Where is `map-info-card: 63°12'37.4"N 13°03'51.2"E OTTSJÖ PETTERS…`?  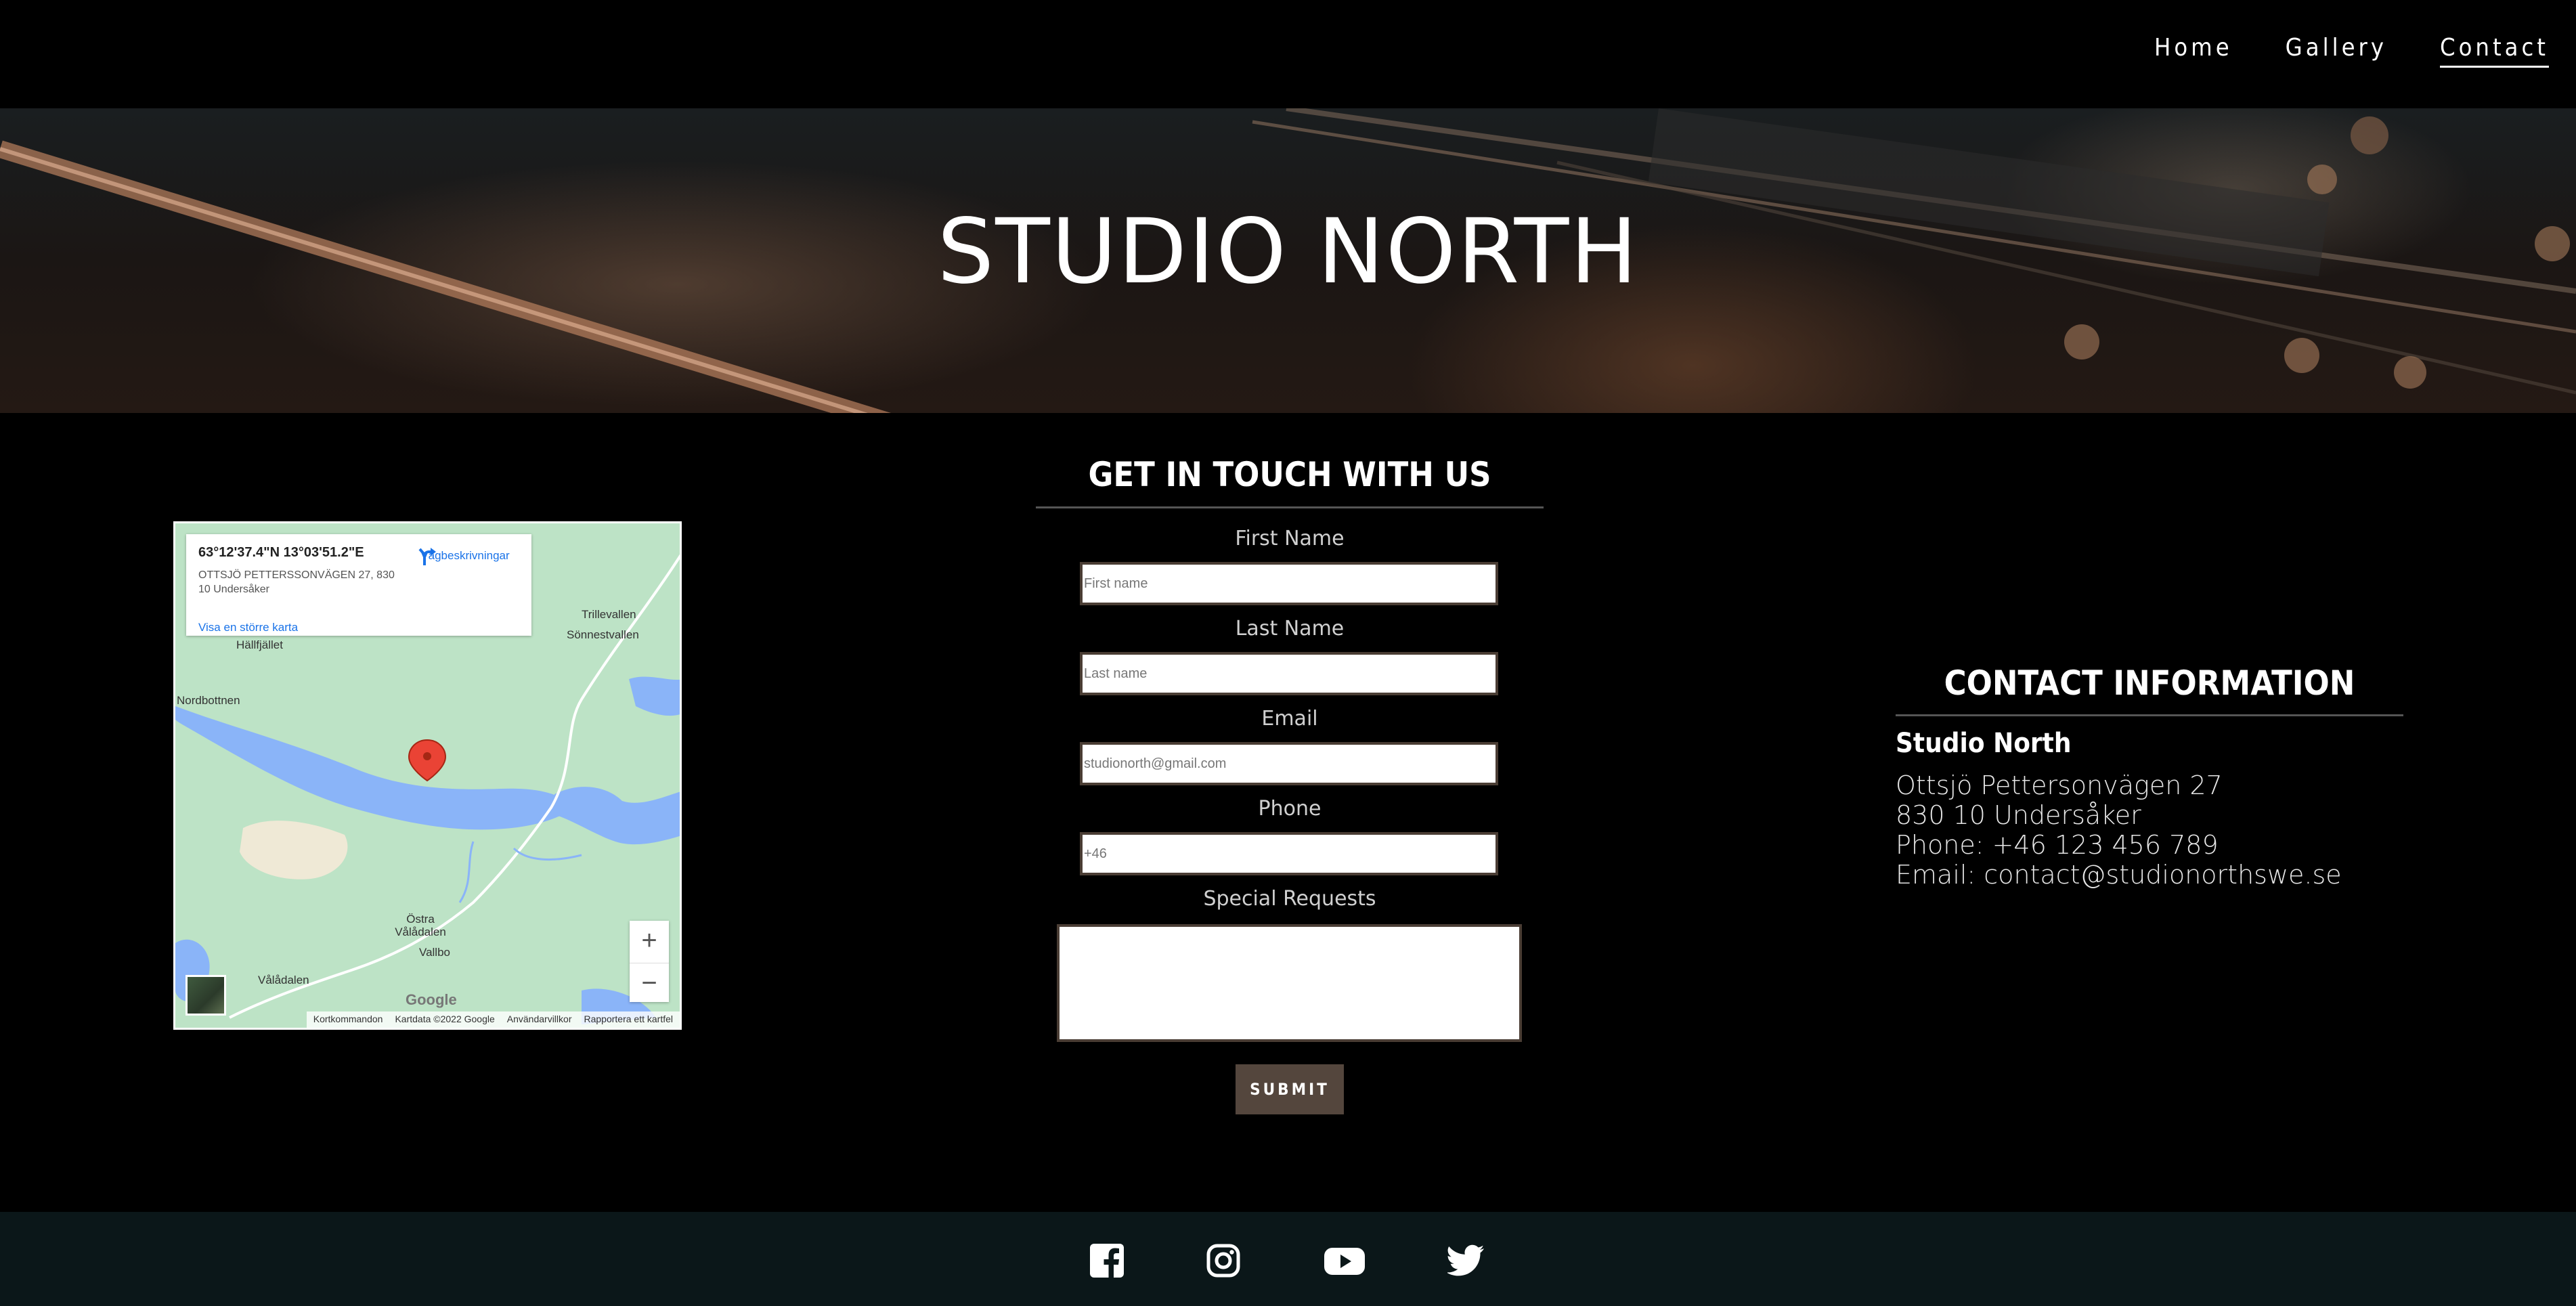 map-info-card: 63°12'37.4"N 13°03'51.2"E OTTSJÖ PETTERS… is located at coordinates (358, 585).